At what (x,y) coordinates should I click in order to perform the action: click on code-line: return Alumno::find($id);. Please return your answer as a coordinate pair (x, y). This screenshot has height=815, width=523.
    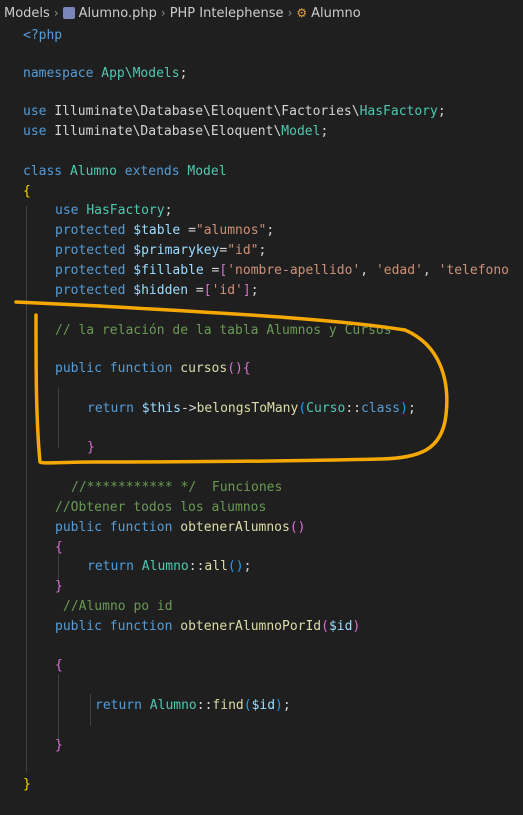
    Looking at the image, I should click on (193, 706).